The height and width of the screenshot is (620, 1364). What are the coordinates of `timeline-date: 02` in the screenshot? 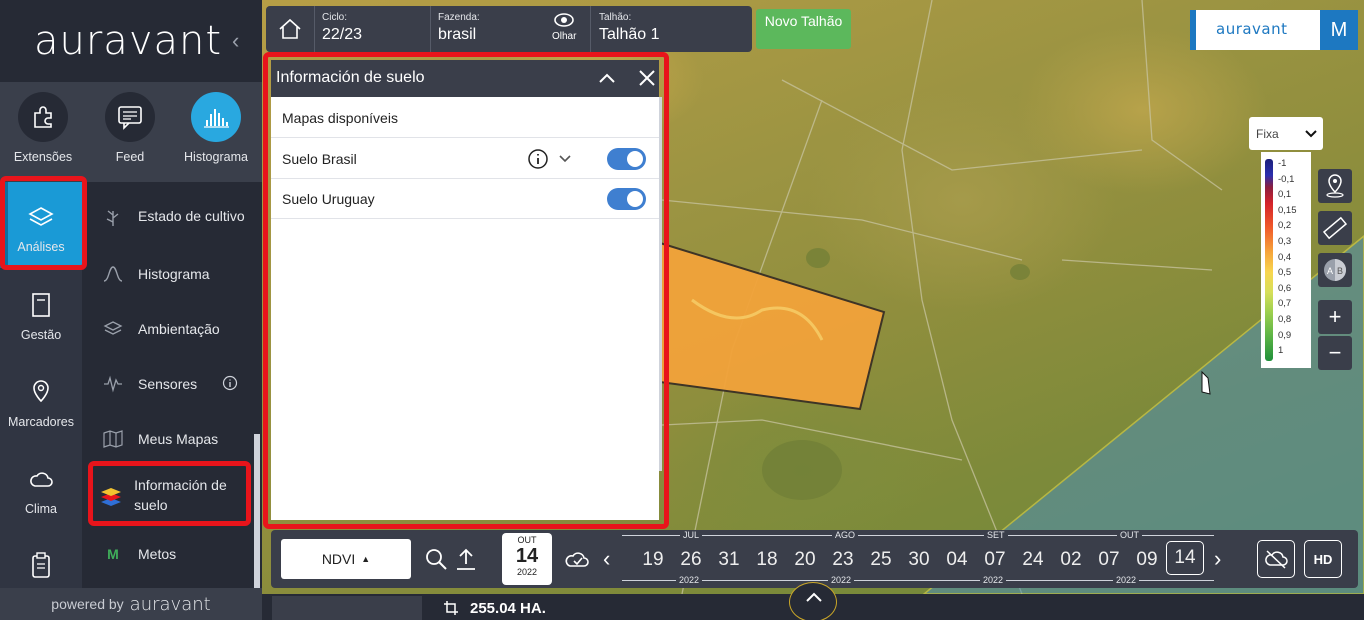 It's located at (1071, 560).